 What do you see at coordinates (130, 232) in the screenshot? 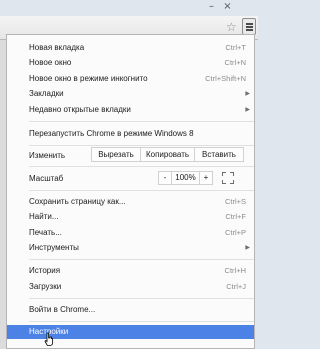
I see `menu-item-print: Печать... Ctrl+P` at bounding box center [130, 232].